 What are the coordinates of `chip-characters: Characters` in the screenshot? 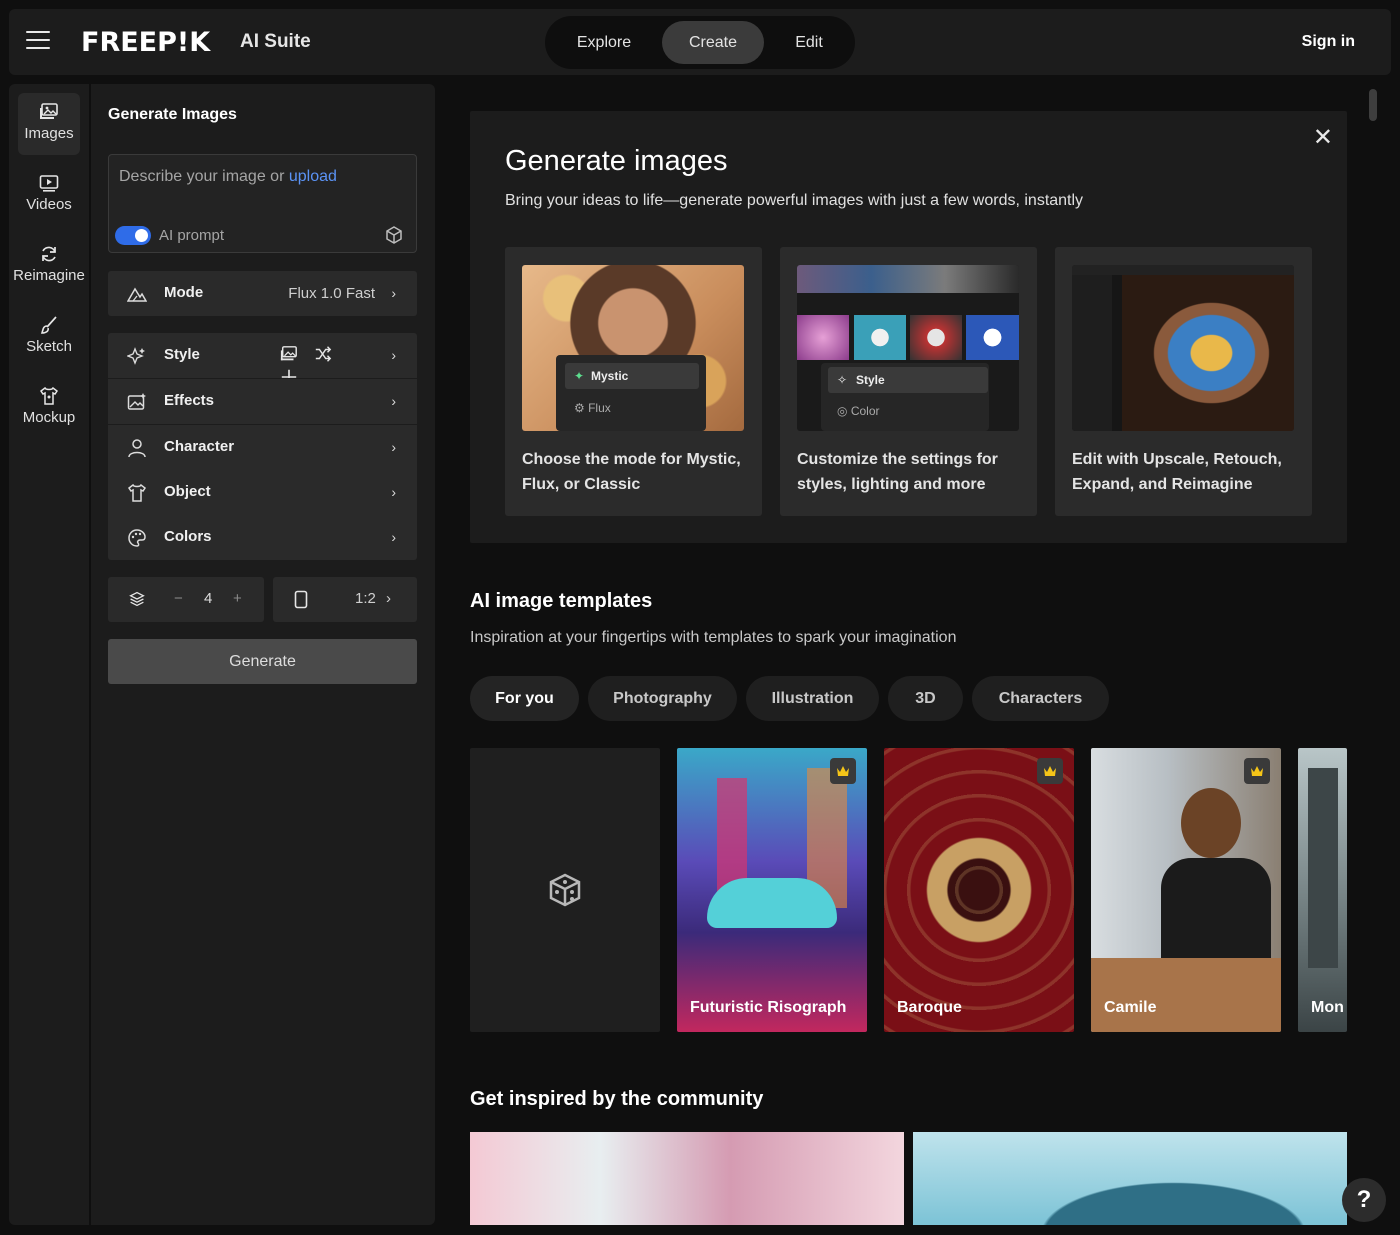 It's located at (1040, 698).